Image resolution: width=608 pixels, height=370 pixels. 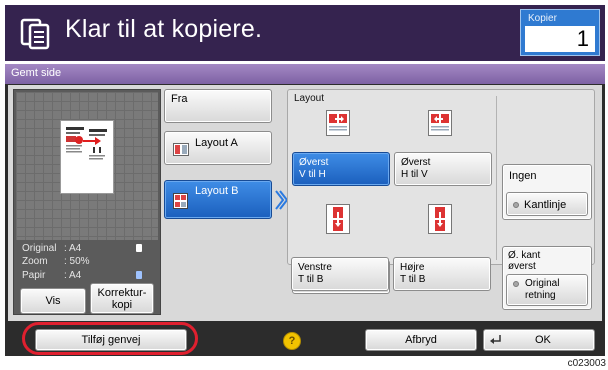 What do you see at coordinates (338, 123) in the screenshot?
I see `order-left-right-icon` at bounding box center [338, 123].